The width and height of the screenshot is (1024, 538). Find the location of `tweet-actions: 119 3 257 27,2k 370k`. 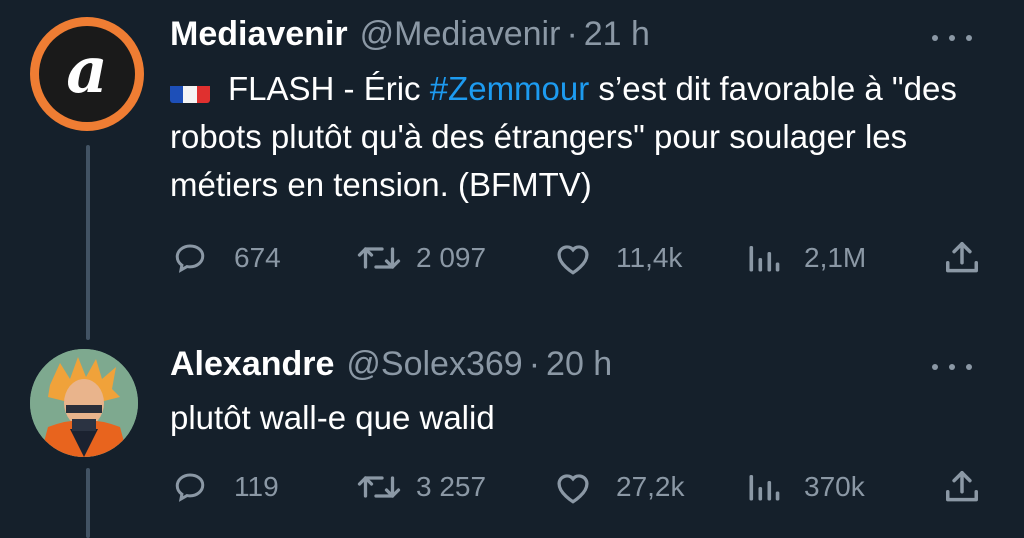

tweet-actions: 119 3 257 27,2k 370k is located at coordinates (580, 487).